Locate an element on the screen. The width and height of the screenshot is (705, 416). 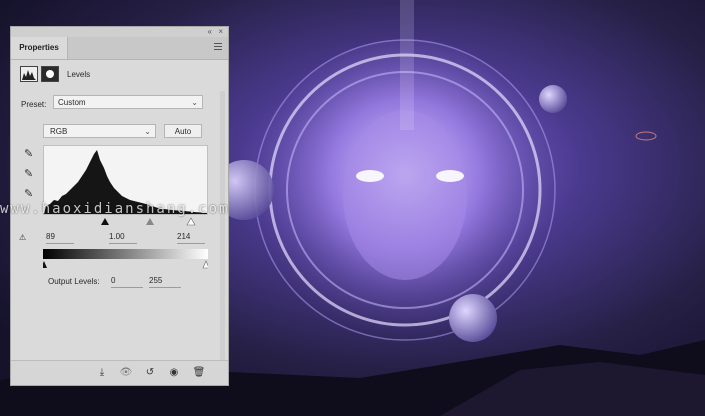
white-point-slider is located at coordinates (191, 221).